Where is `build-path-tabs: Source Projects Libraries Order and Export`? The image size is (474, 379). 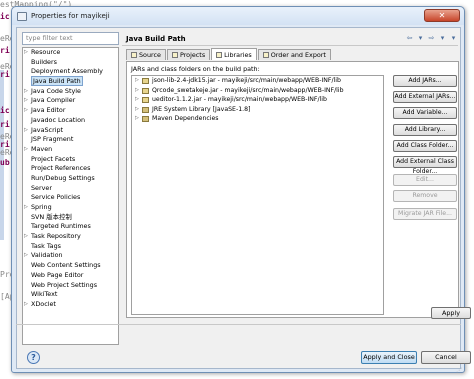
build-path-tabs: Source Projects Libraries Order and Export is located at coordinates (229, 54).